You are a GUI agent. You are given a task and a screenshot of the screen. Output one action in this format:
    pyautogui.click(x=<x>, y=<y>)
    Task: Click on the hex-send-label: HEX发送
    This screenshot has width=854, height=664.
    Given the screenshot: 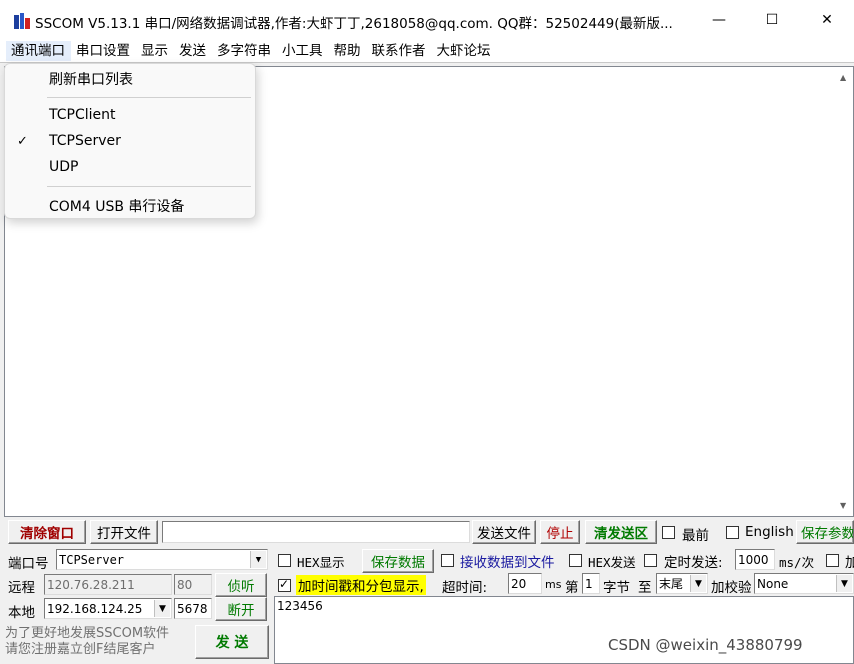 What is the action you would take?
    pyautogui.click(x=612, y=562)
    